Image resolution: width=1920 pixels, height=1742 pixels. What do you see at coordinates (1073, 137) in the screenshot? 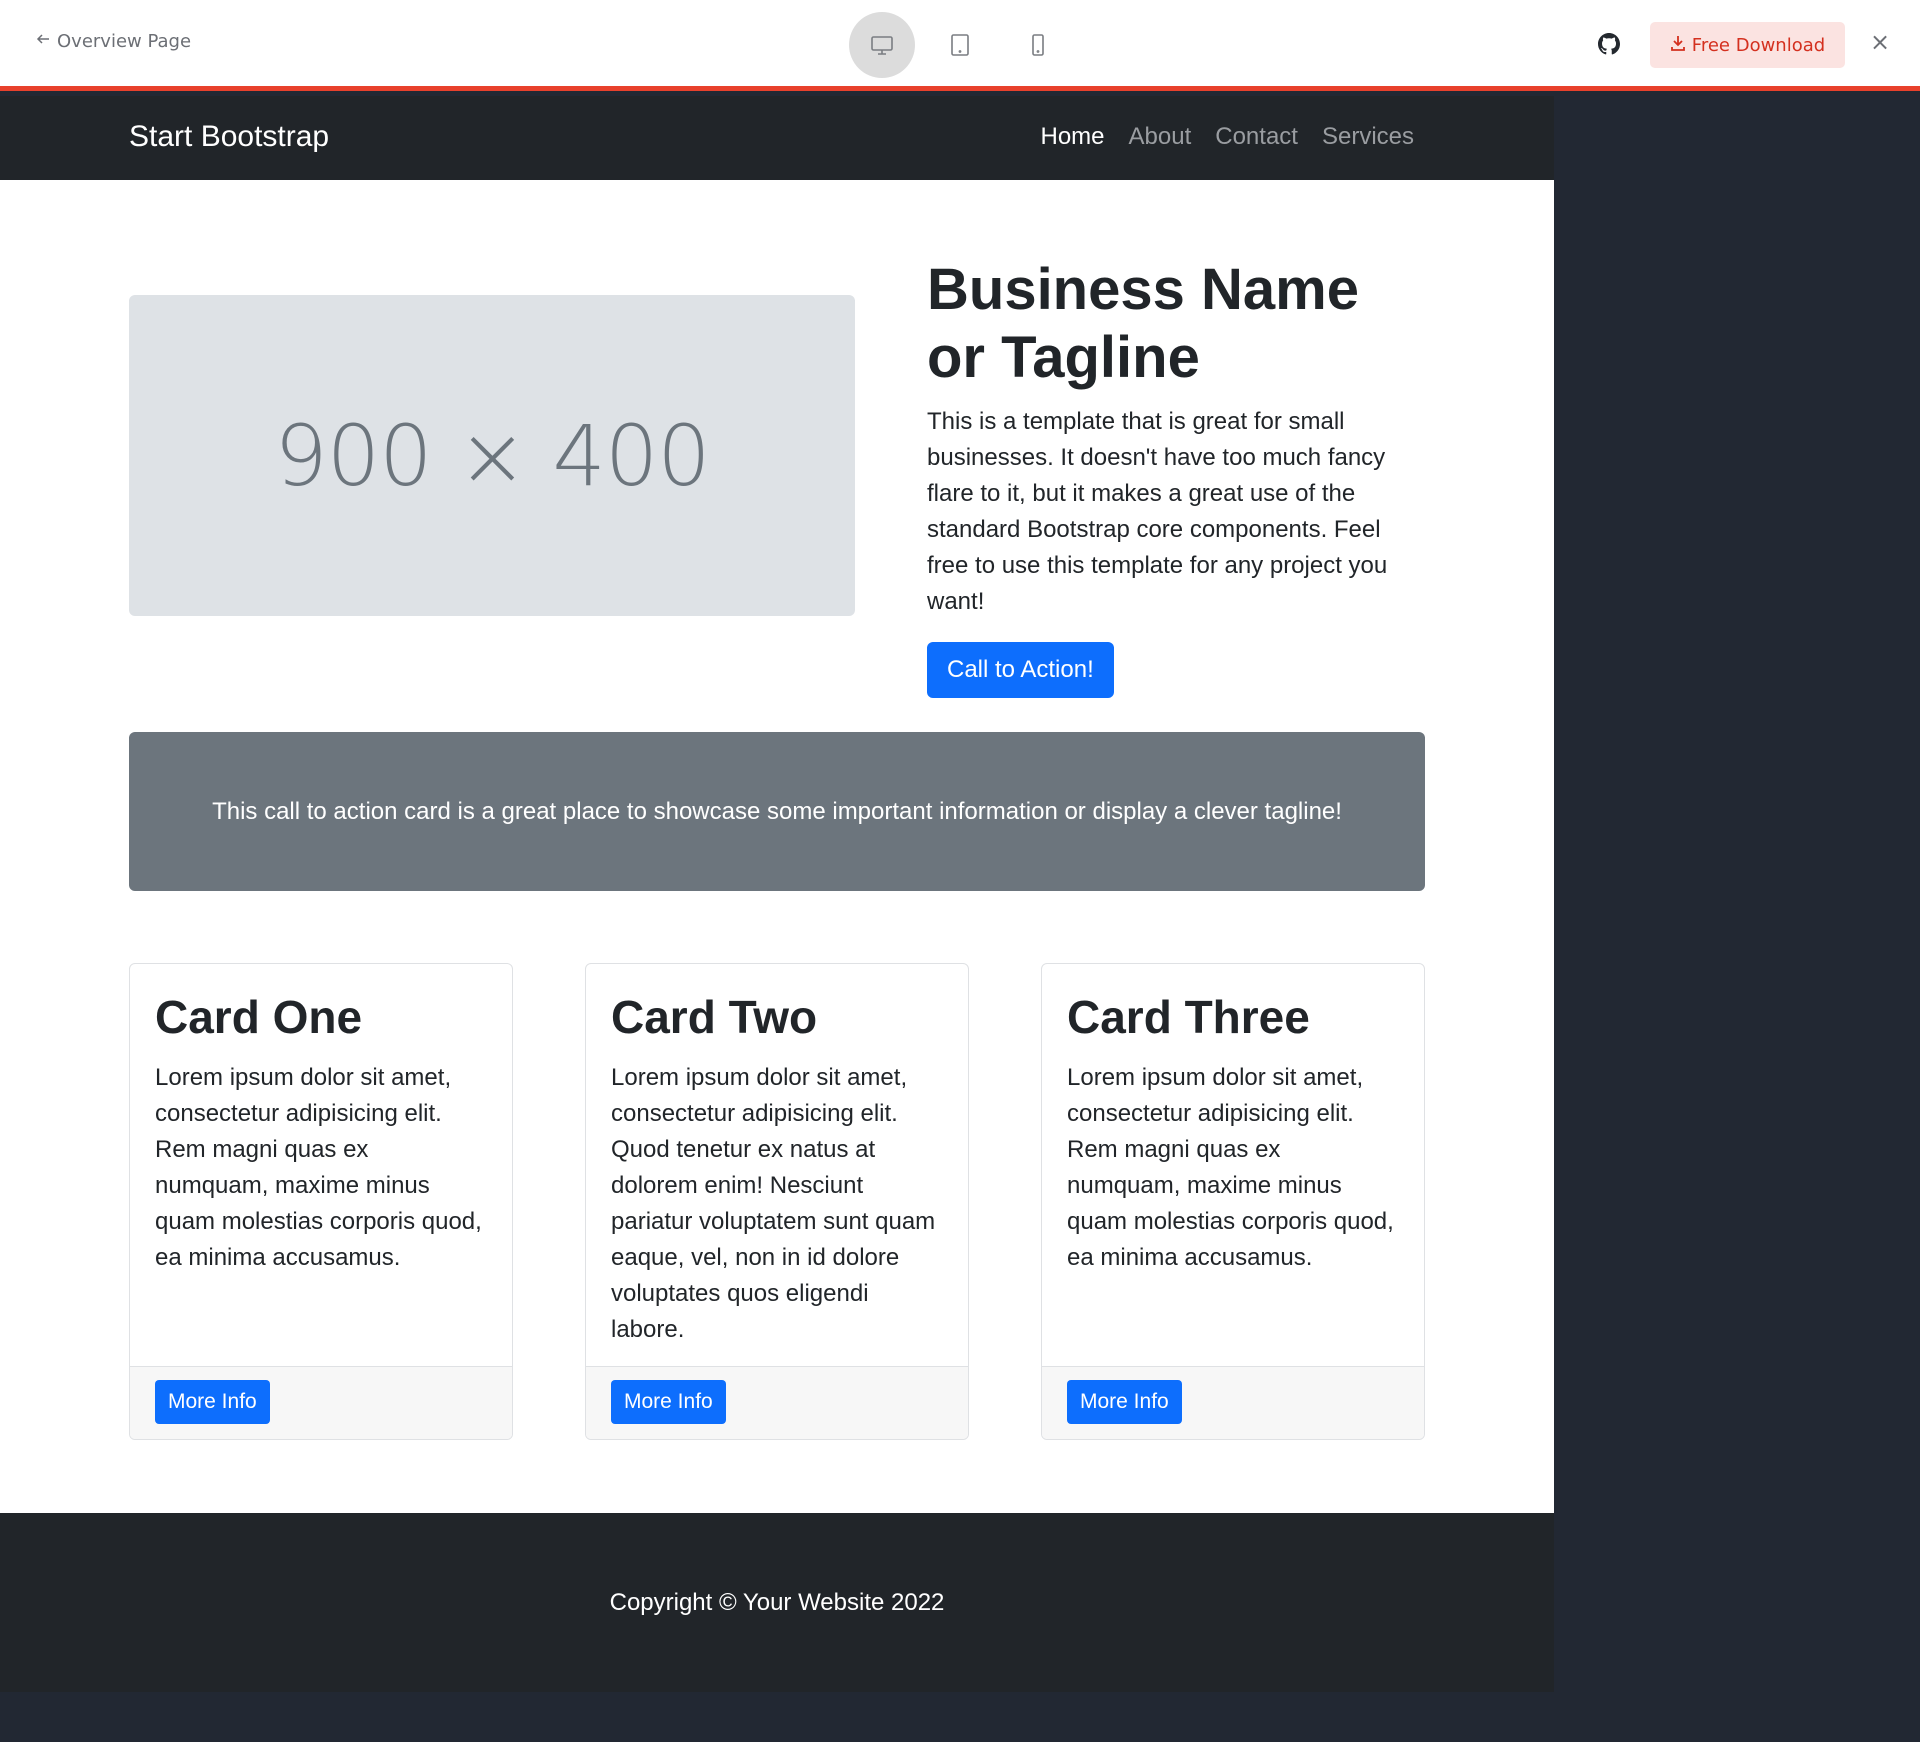
I see `nav-link-home: Home` at bounding box center [1073, 137].